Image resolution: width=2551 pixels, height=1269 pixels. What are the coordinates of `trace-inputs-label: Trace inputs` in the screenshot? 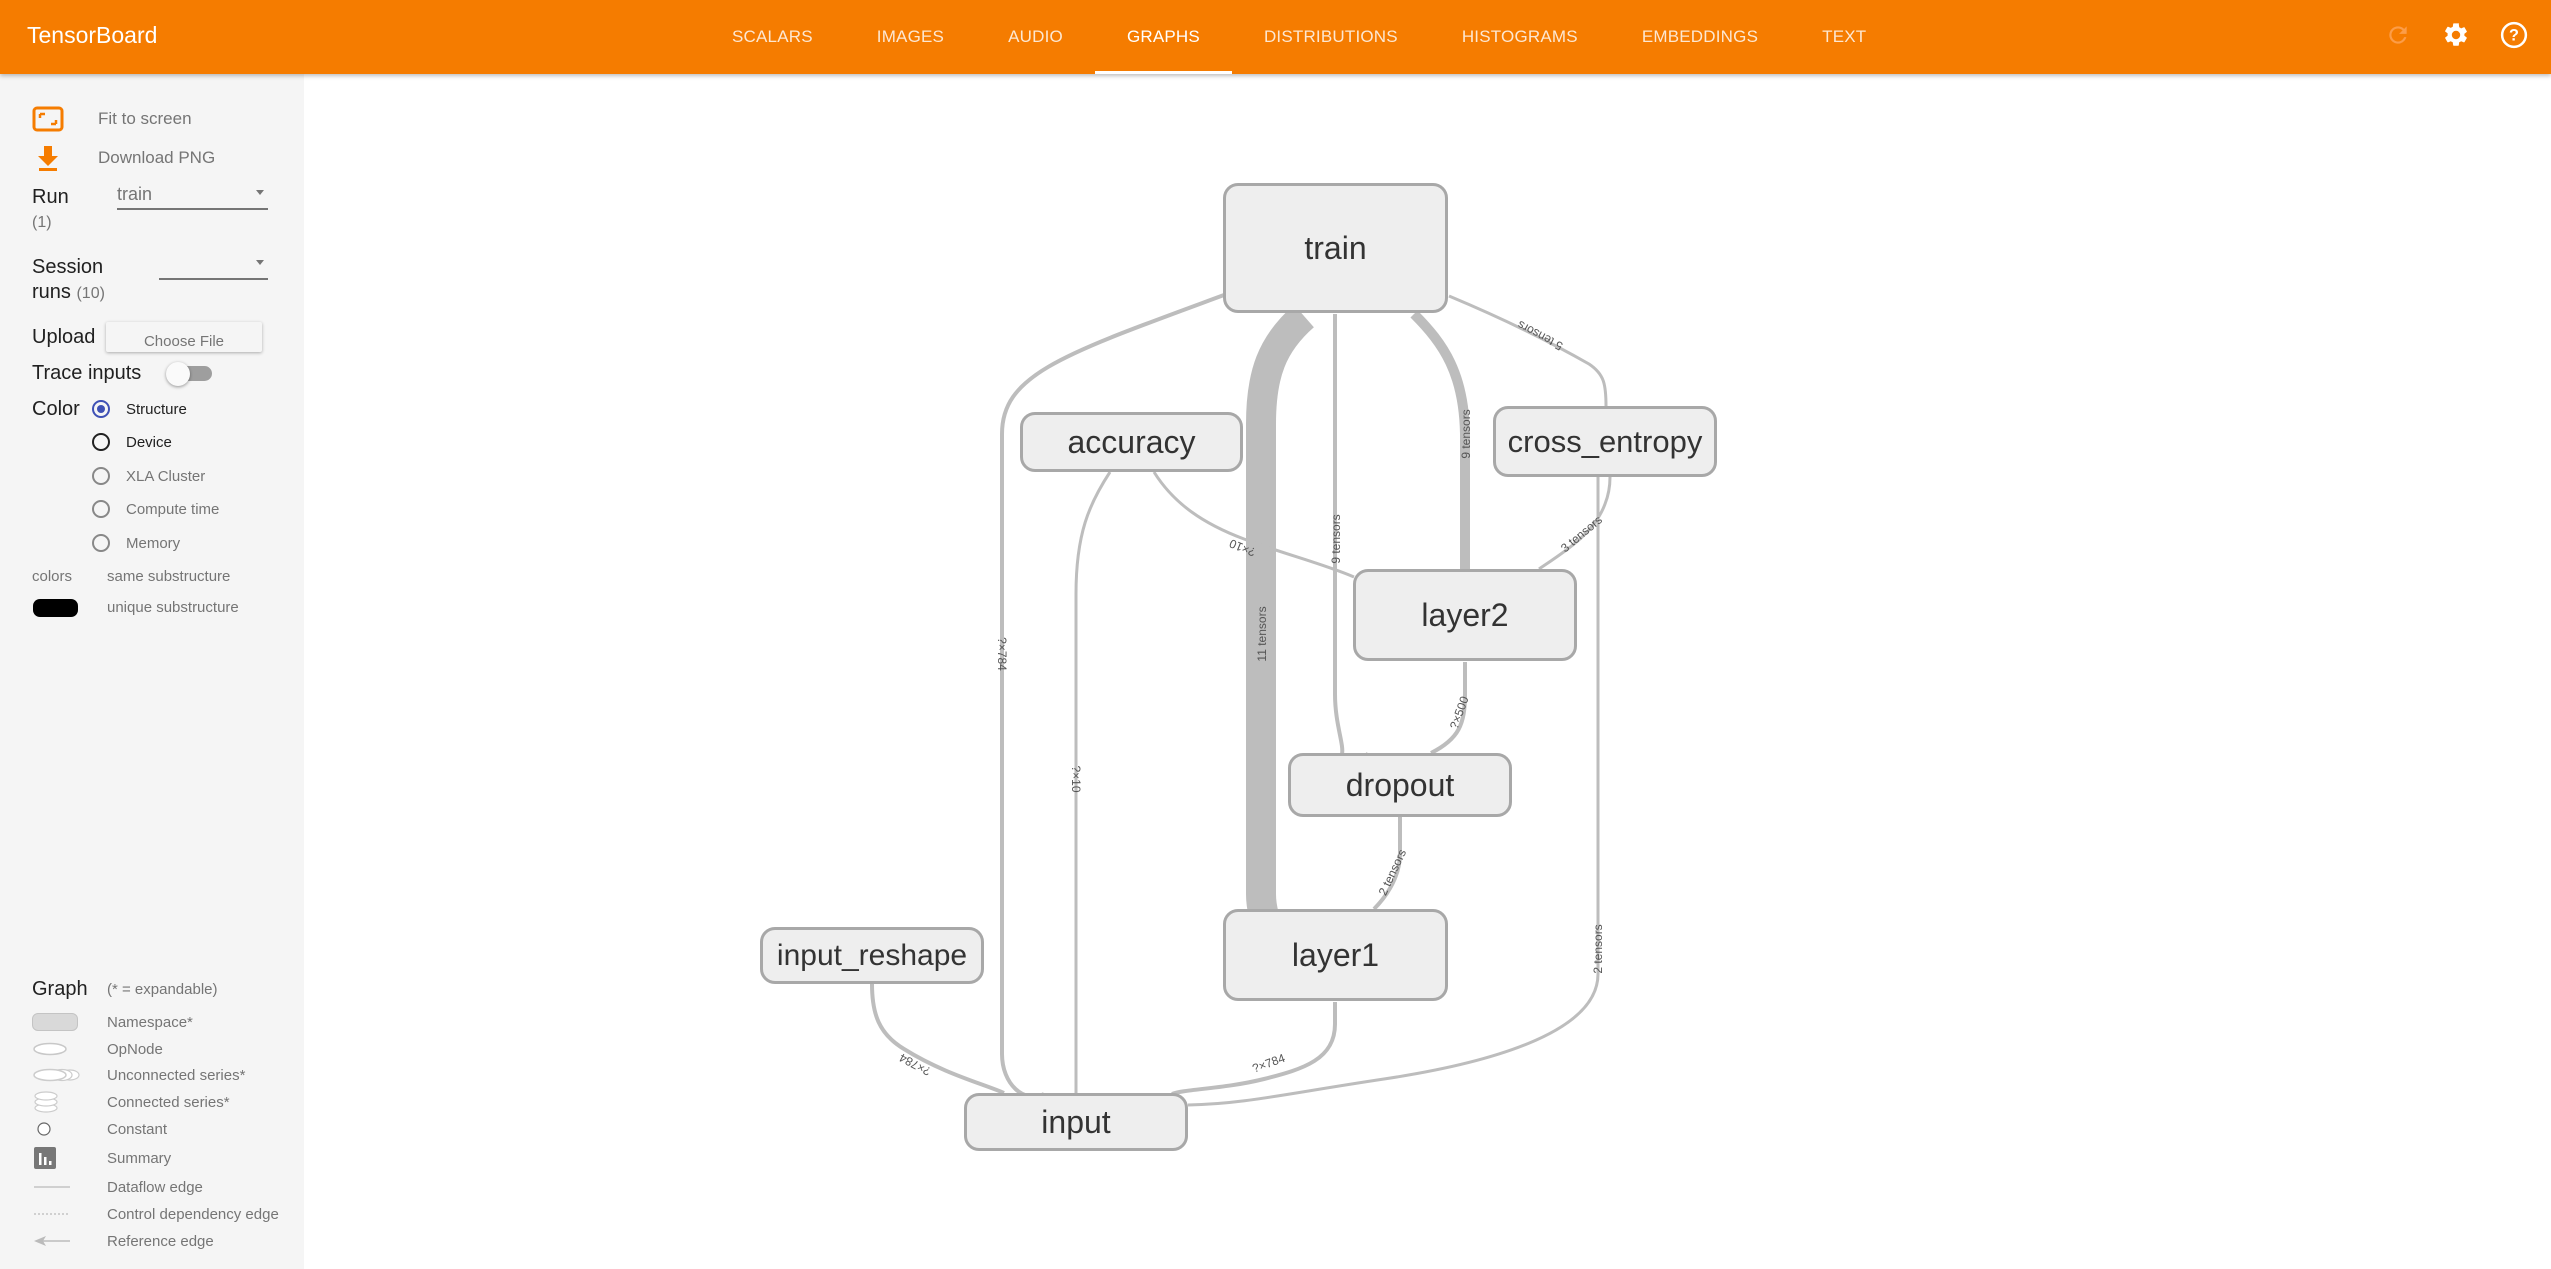 It's located at (87, 373).